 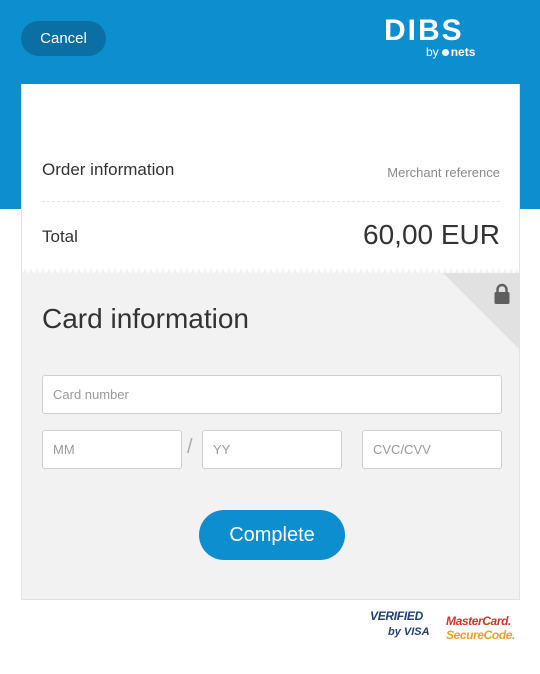 What do you see at coordinates (409, 632) in the screenshot?
I see `by-visa-text: by VISA` at bounding box center [409, 632].